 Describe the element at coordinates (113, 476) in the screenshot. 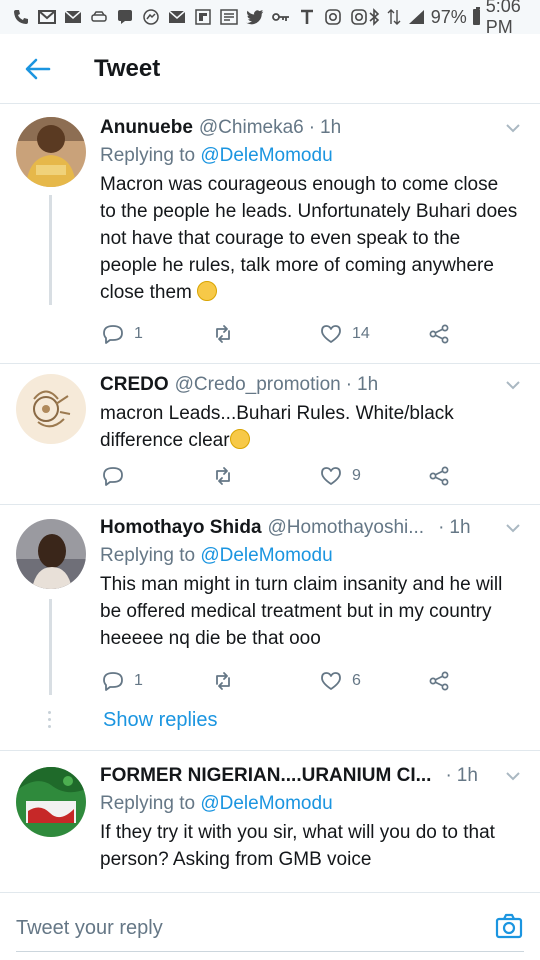

I see `reply-icon` at that location.